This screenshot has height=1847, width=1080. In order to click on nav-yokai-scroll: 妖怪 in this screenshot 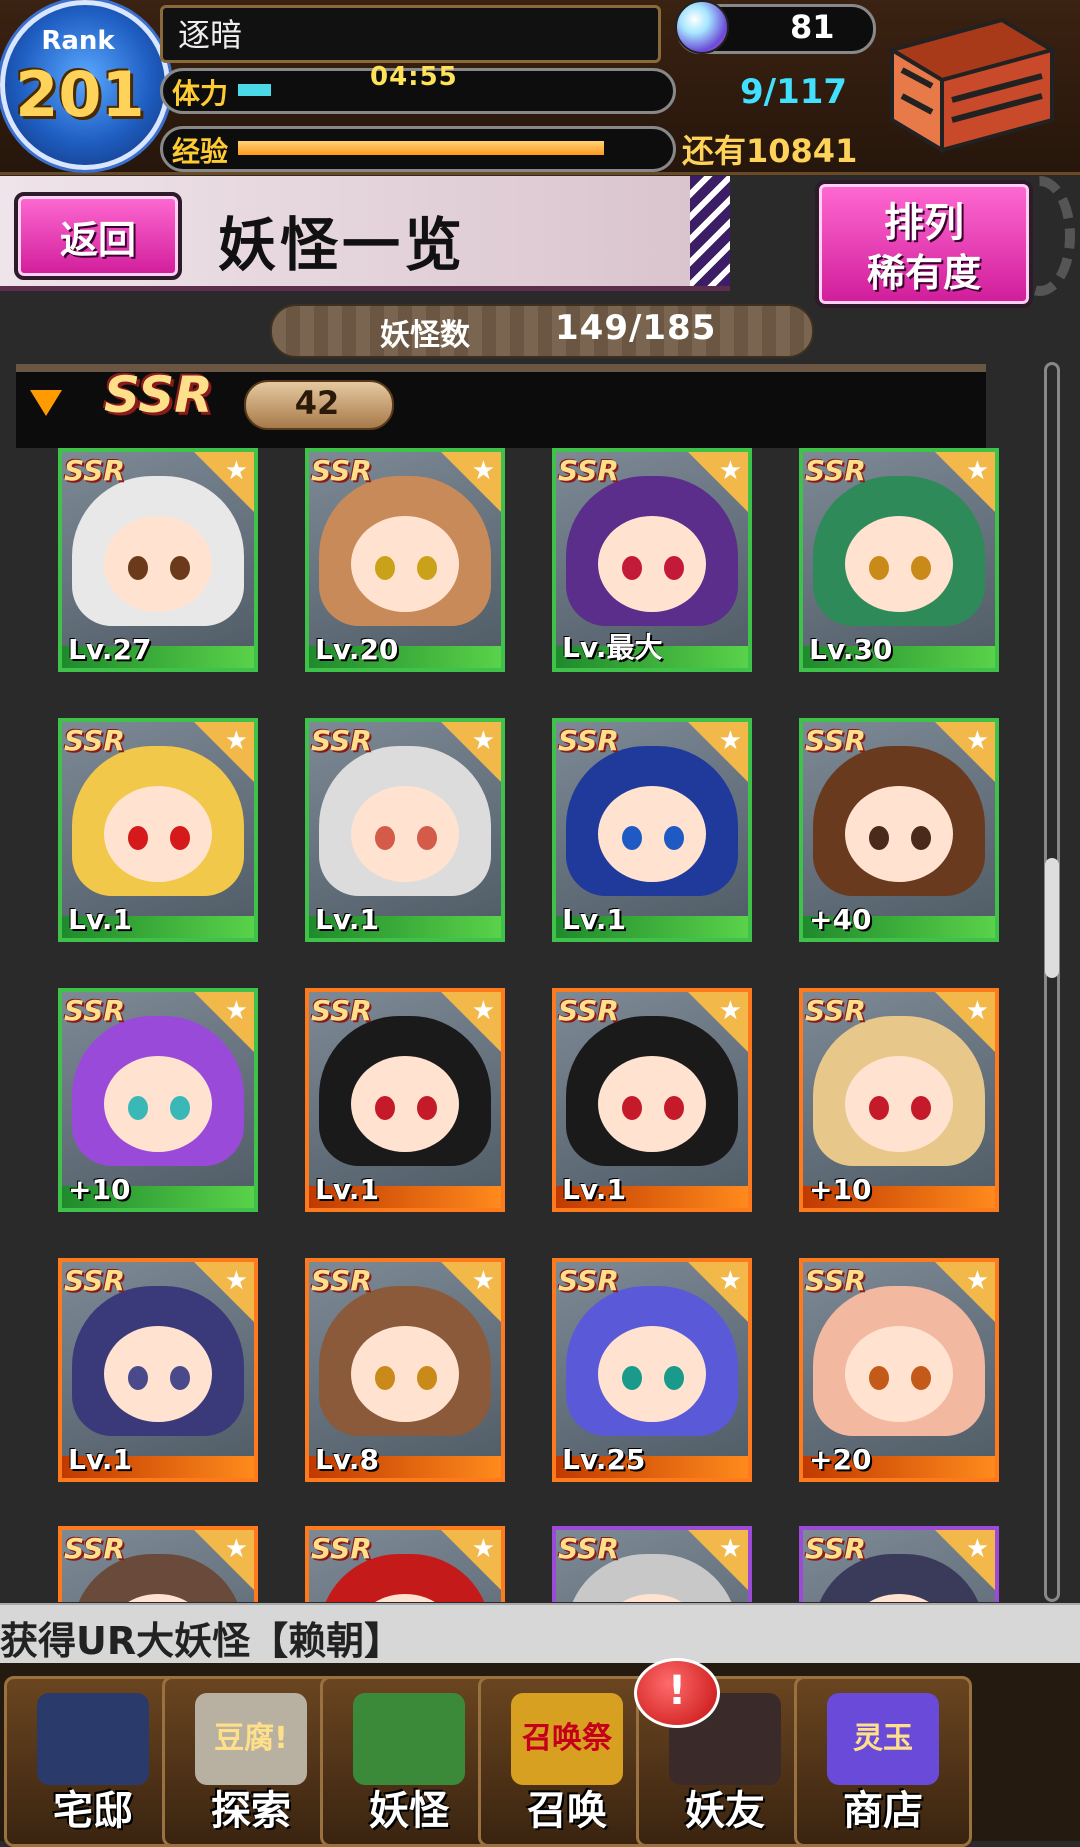, I will do `click(409, 1761)`.